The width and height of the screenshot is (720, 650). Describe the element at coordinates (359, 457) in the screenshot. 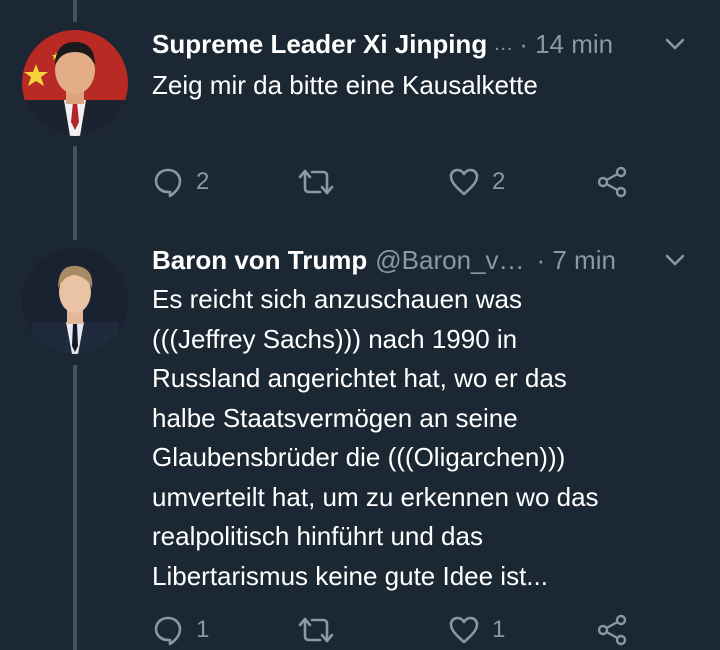

I see `tweet-text-line: Glaubensbrüder die (((Oligarchen)))` at that location.